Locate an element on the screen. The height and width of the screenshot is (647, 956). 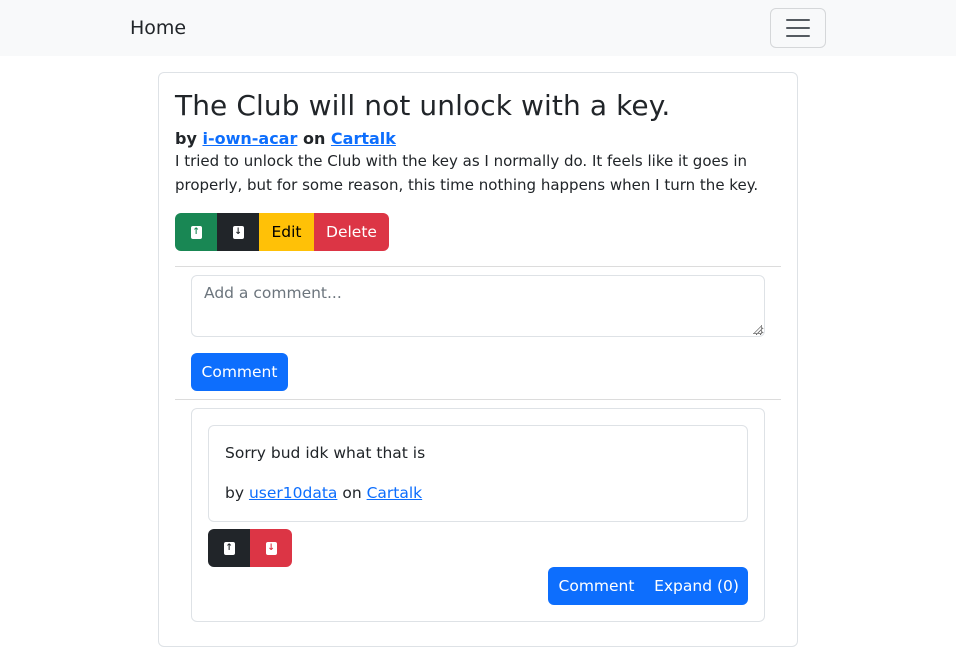
comment-actions: Comment Expand (0) is located at coordinates (648, 586).